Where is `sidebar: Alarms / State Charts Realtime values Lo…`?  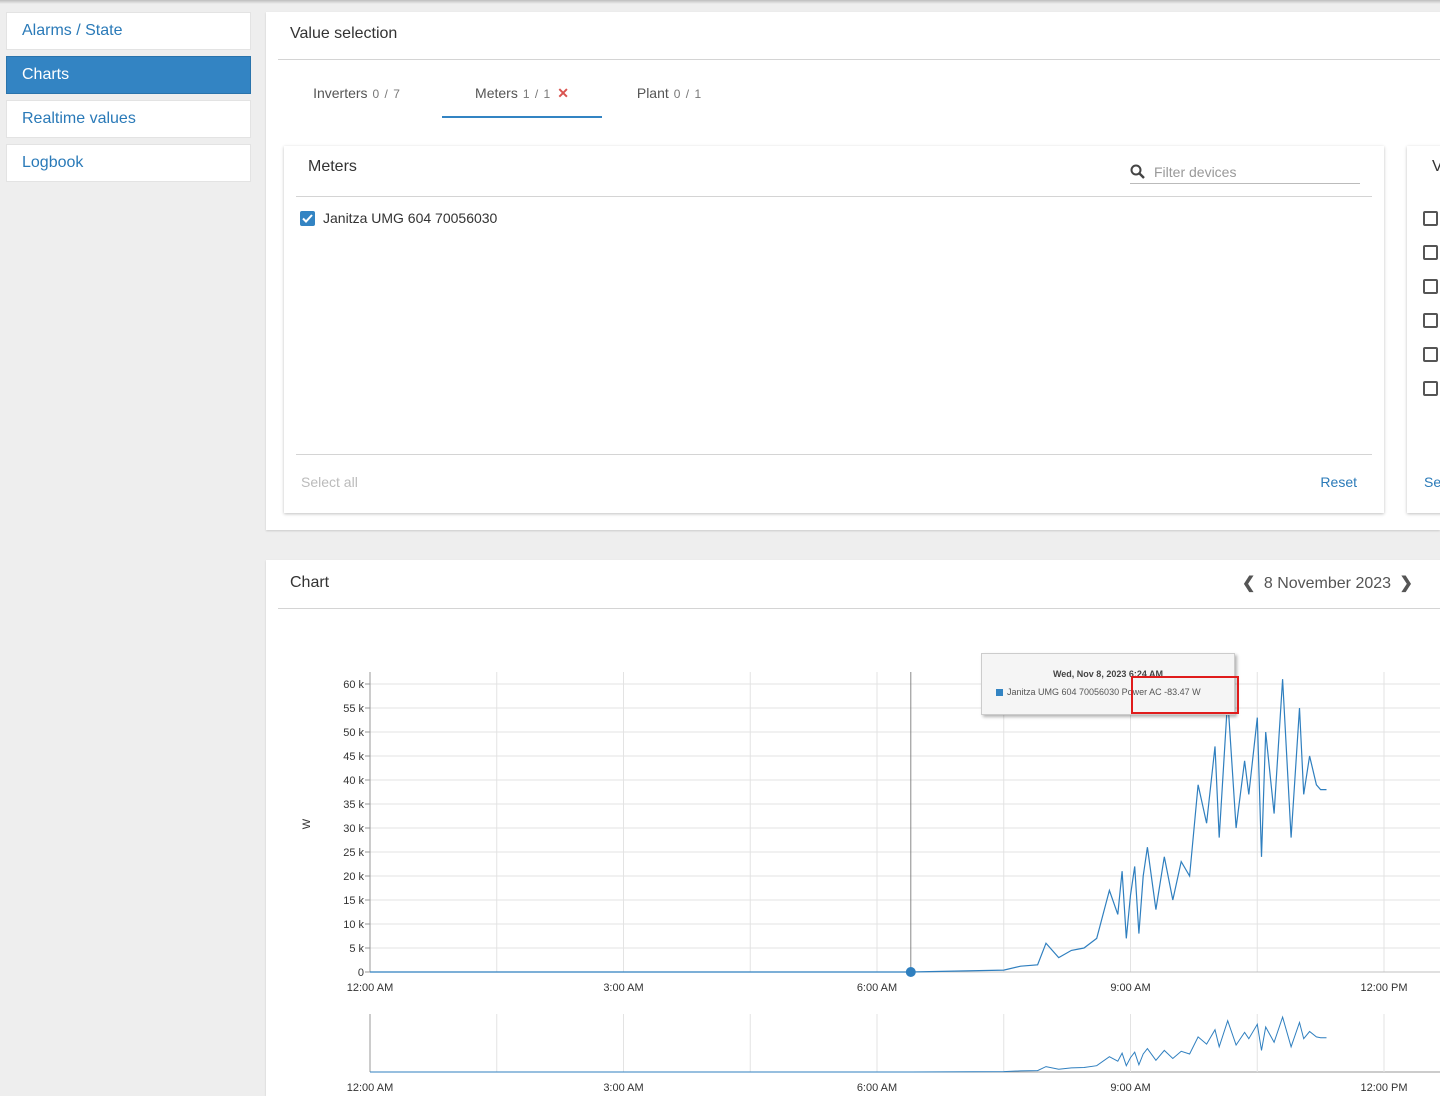 sidebar: Alarms / State Charts Realtime values Lo… is located at coordinates (128, 100).